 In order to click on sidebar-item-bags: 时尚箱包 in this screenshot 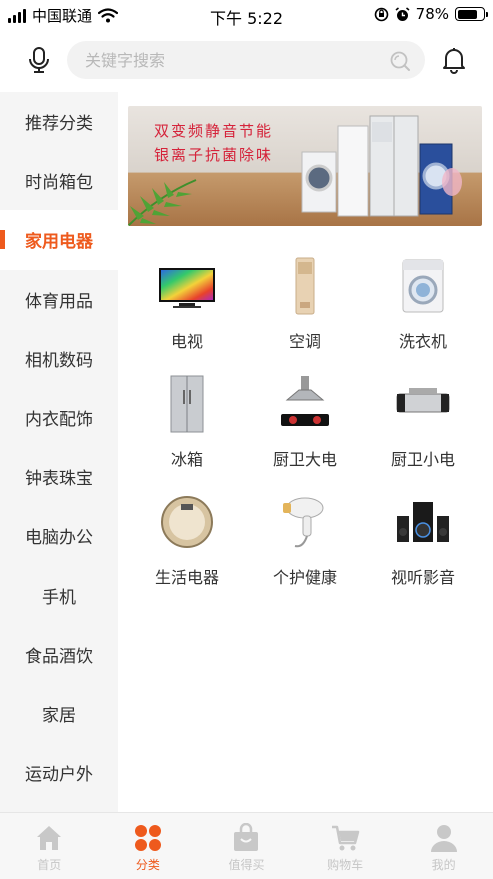, I will do `click(59, 180)`.